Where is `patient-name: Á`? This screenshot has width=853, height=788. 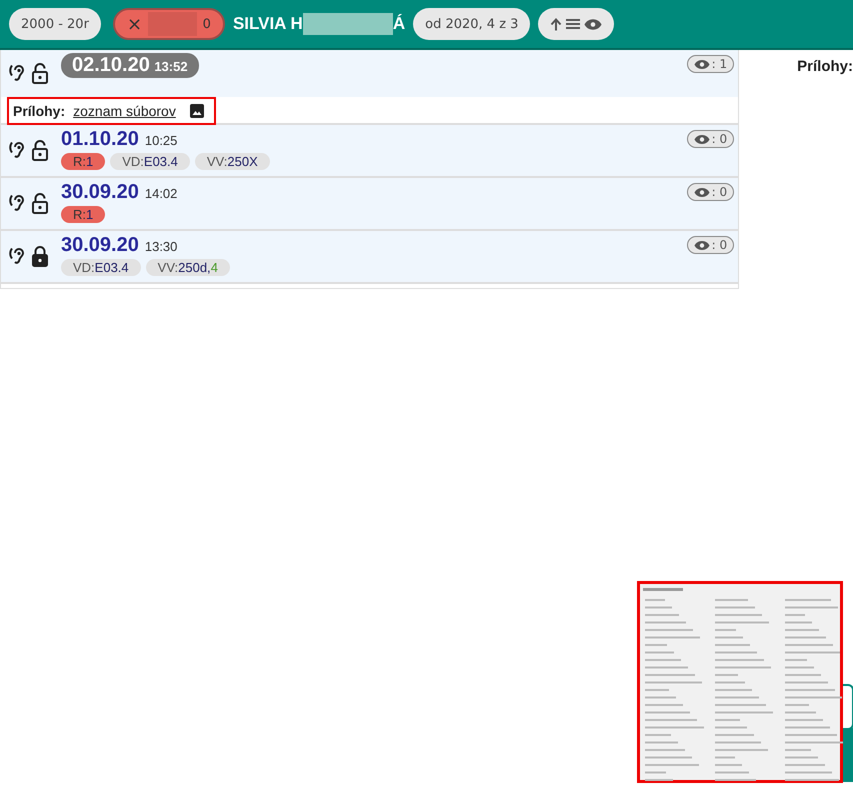
patient-name: Á is located at coordinates (399, 24).